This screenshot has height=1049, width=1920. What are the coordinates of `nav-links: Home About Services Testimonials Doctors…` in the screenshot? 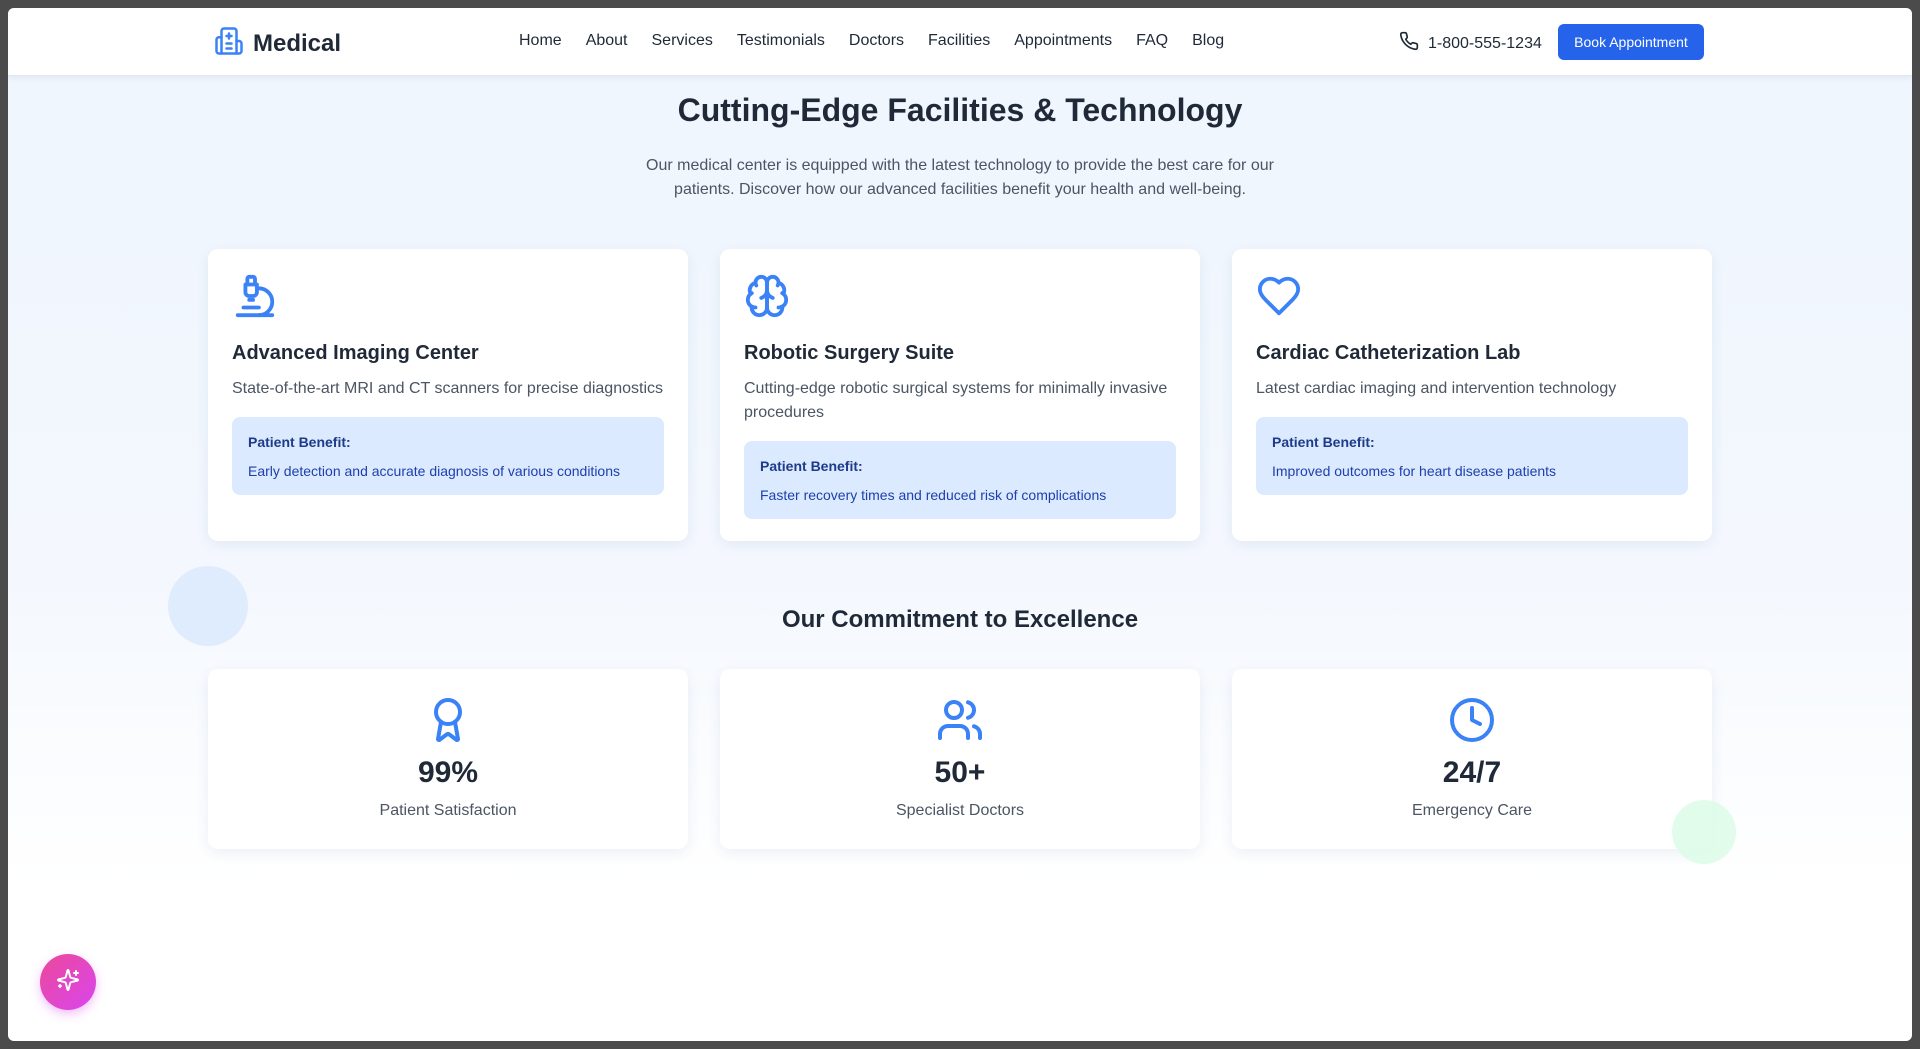 It's located at (883, 41).